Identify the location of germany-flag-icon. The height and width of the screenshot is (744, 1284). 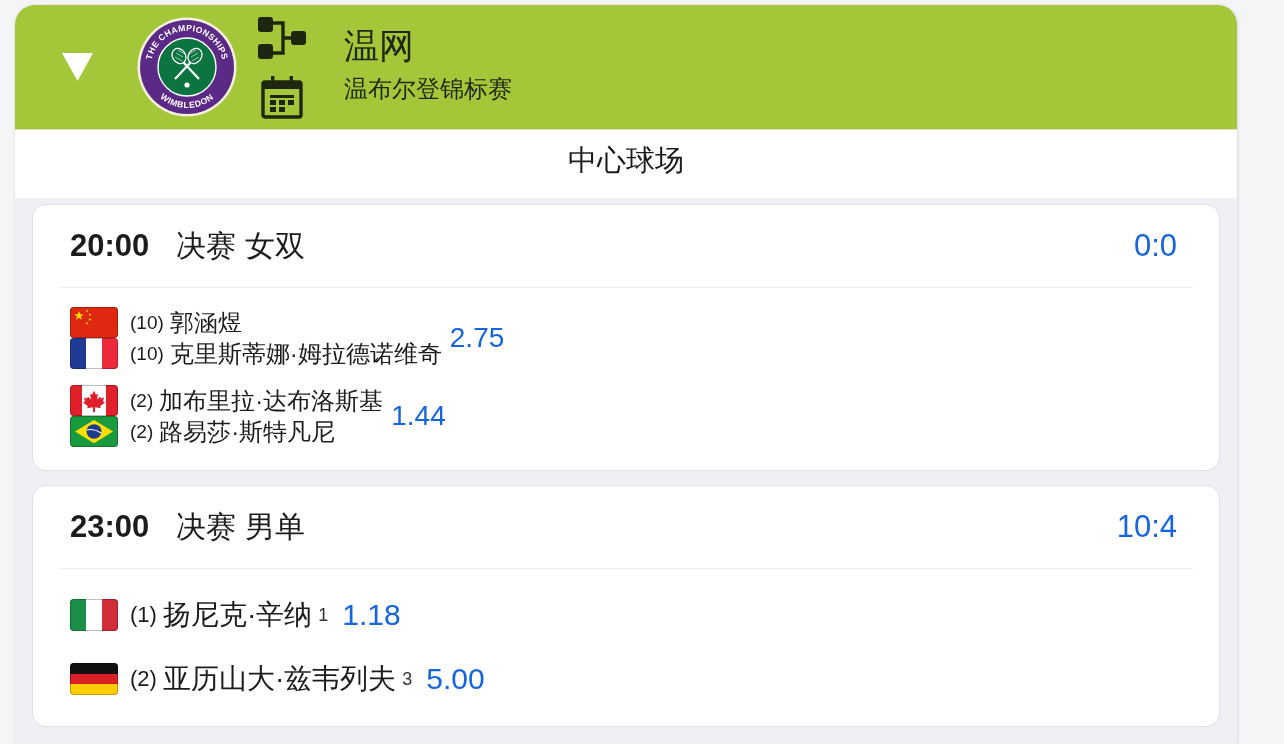
(94, 679).